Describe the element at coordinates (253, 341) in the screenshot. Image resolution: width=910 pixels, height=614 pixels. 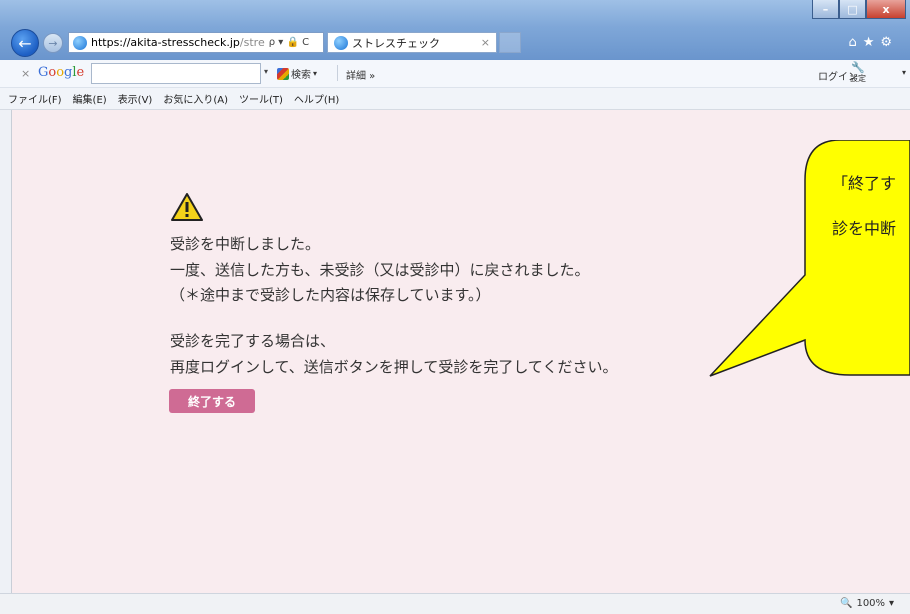
I see `message-line-4: 受診を完了する場合は、` at that location.